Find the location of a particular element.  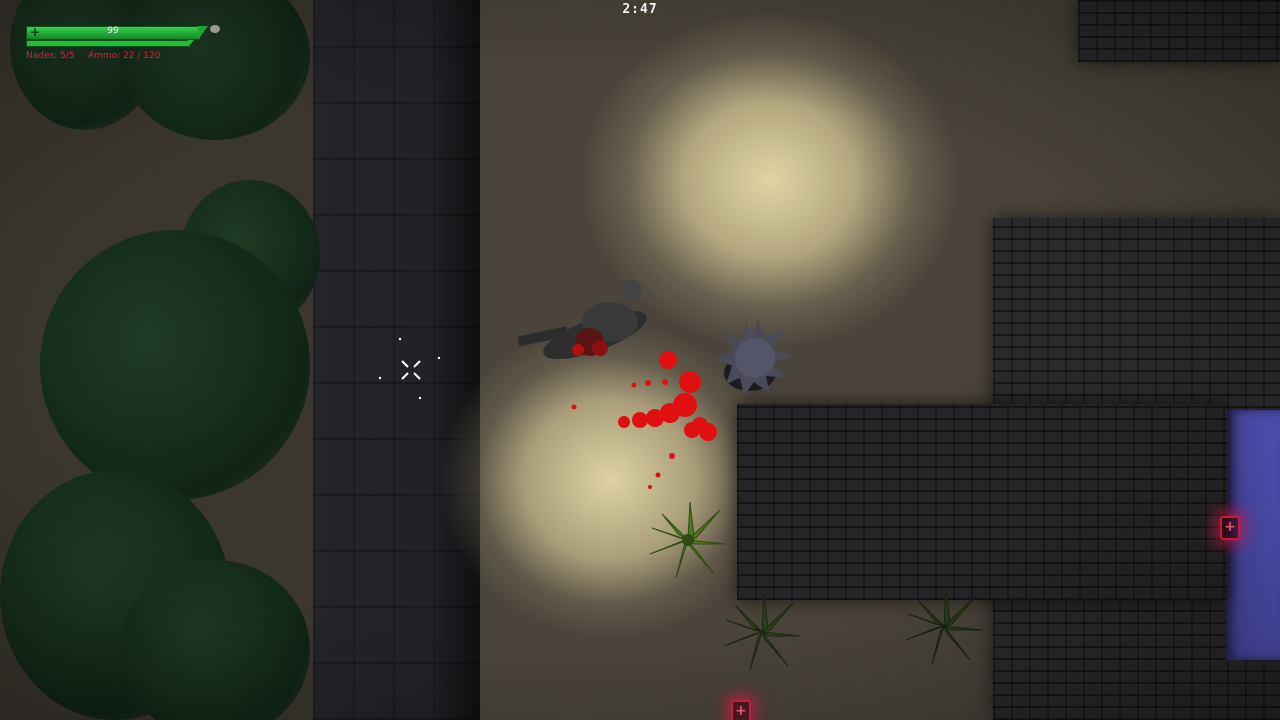

player-hud: + 99 Nades: 5/5 Ammo: 22 / 120 is located at coordinates (129, 44).